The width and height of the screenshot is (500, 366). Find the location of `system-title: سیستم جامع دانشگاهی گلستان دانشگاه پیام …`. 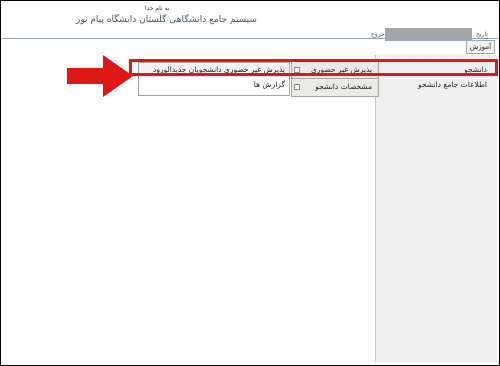

system-title: سیستم جامع دانشگاهی گلستان دانشگاه پیام … is located at coordinates (166, 20).